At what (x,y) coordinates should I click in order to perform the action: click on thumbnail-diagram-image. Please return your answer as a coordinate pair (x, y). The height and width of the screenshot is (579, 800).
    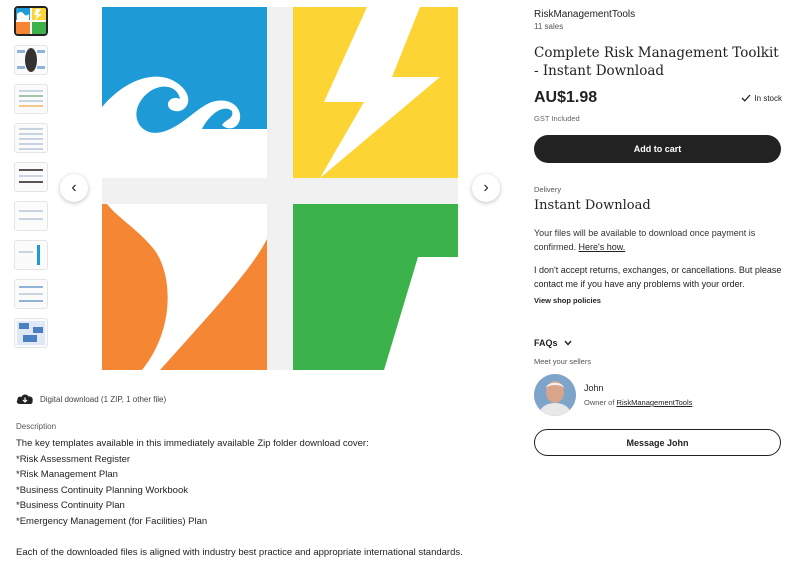
    Looking at the image, I should click on (31, 60).